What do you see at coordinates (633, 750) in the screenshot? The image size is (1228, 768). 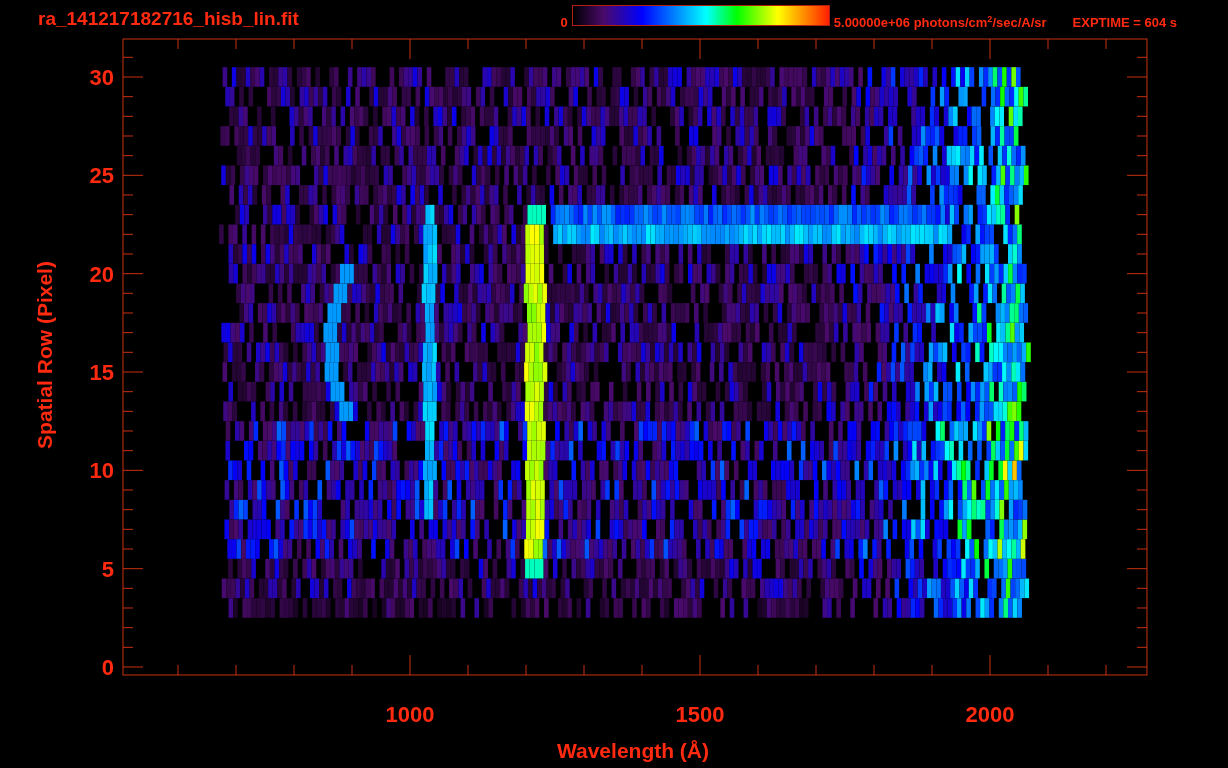 I see `axis-title: Wavelength (Å)` at bounding box center [633, 750].